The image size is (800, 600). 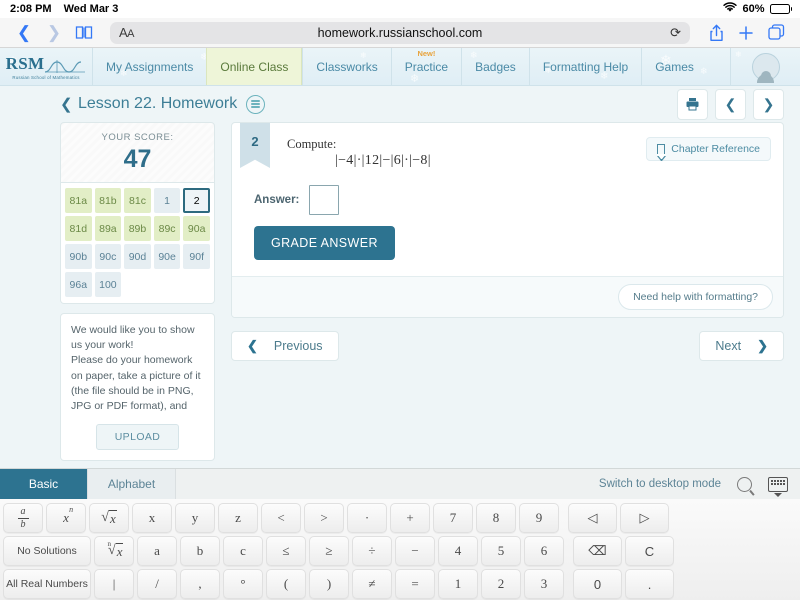 I want to click on key-clear: C, so click(x=649, y=551).